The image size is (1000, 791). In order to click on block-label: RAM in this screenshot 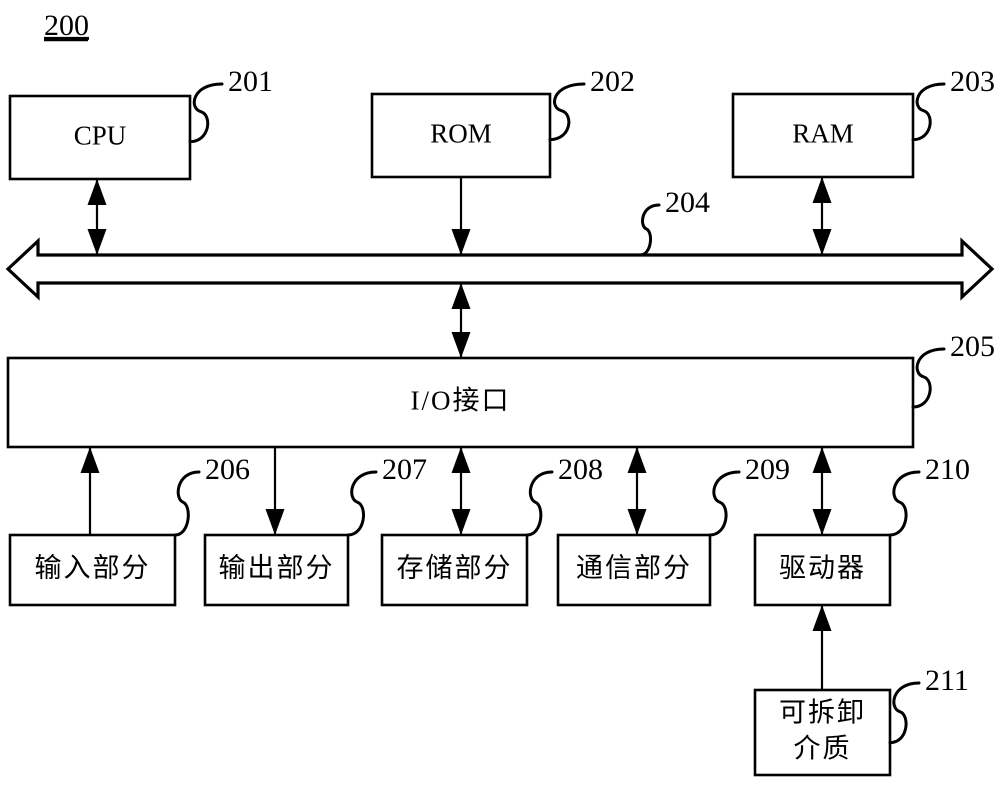, I will do `click(823, 134)`.